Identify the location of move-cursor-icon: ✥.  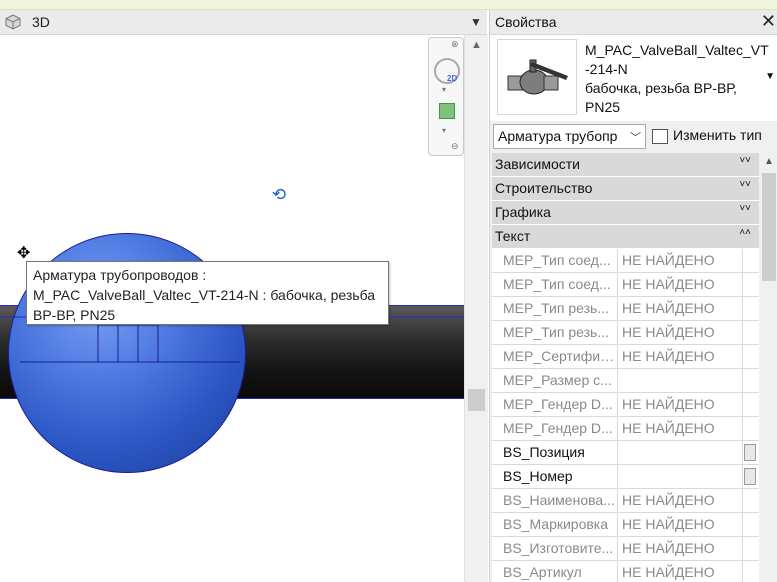
(24, 253).